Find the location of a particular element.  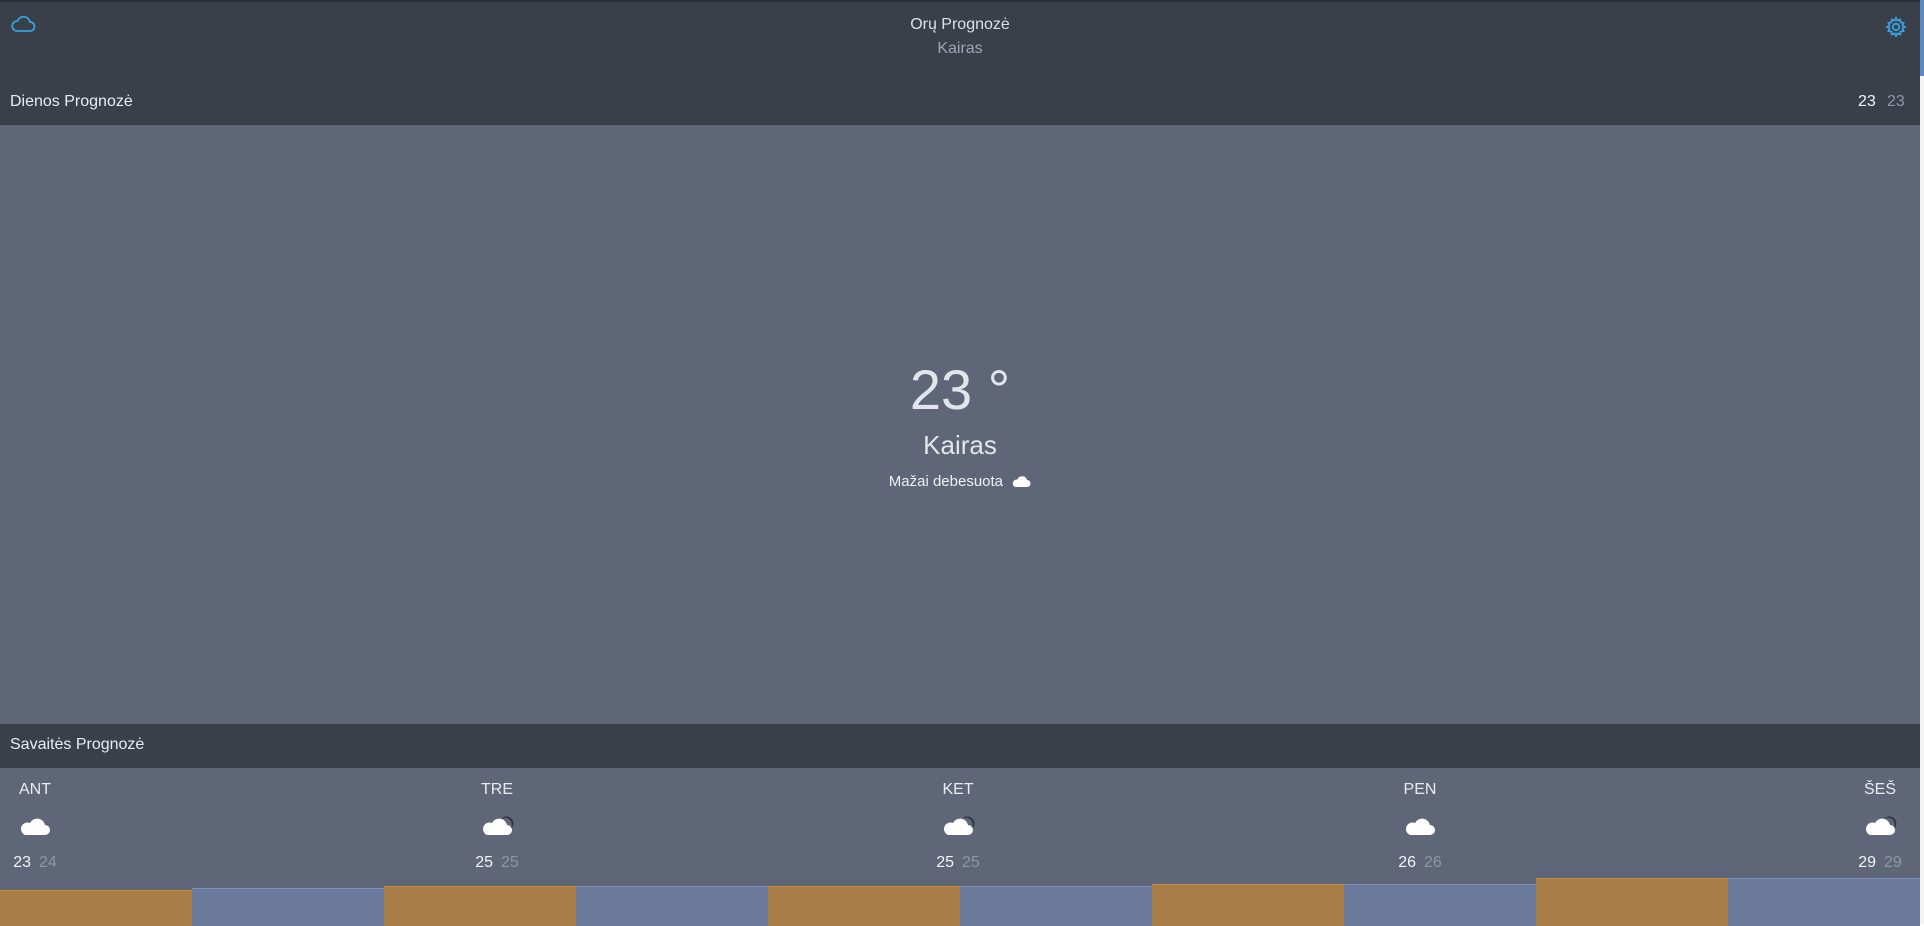

day-low-temp: 24 is located at coordinates (48, 862).